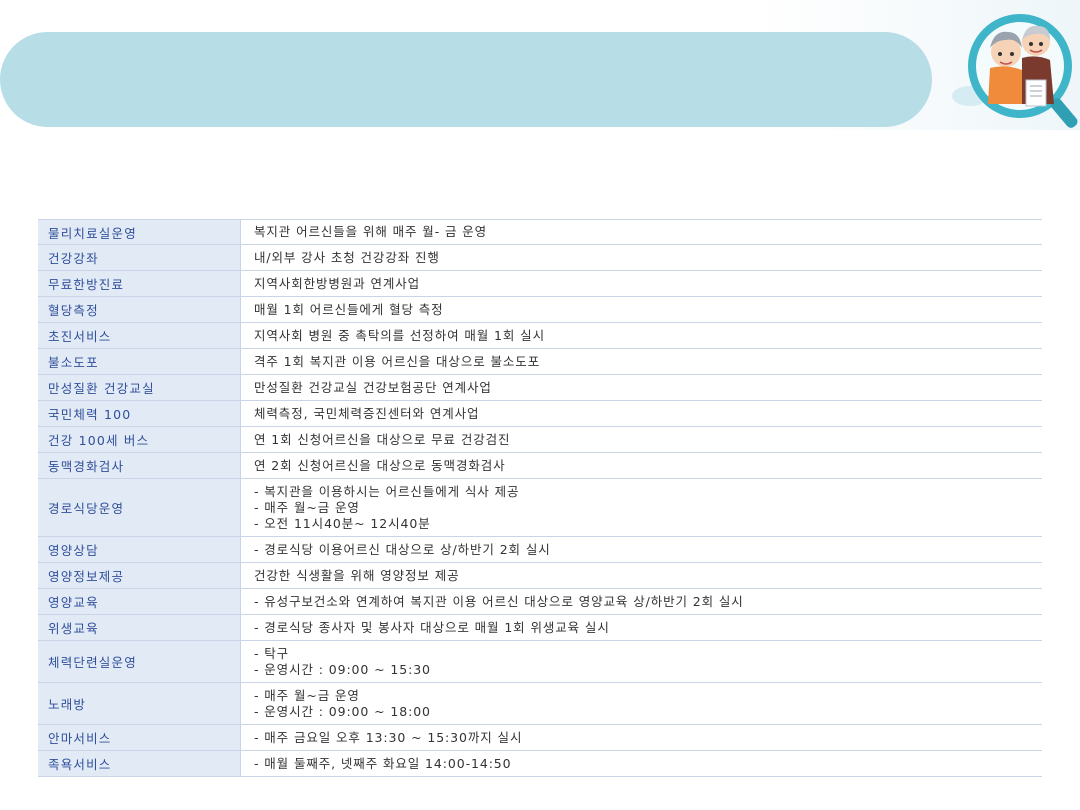 This screenshot has width=1080, height=810. Describe the element at coordinates (337, 283) in the screenshot. I see `description-line: 지역사회한방병원과 연계사업` at that location.